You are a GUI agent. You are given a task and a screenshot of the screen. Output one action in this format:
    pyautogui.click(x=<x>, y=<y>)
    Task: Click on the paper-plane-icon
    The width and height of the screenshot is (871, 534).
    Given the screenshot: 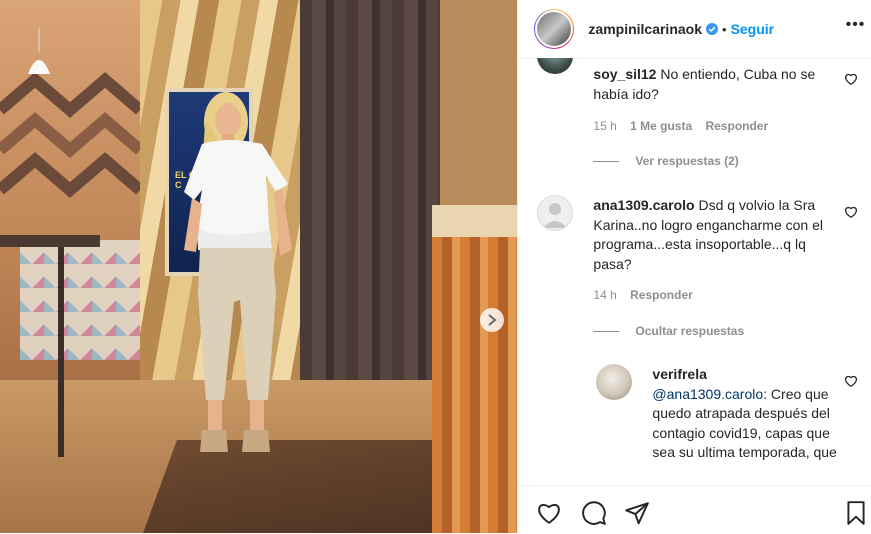 What is the action you would take?
    pyautogui.click(x=637, y=513)
    